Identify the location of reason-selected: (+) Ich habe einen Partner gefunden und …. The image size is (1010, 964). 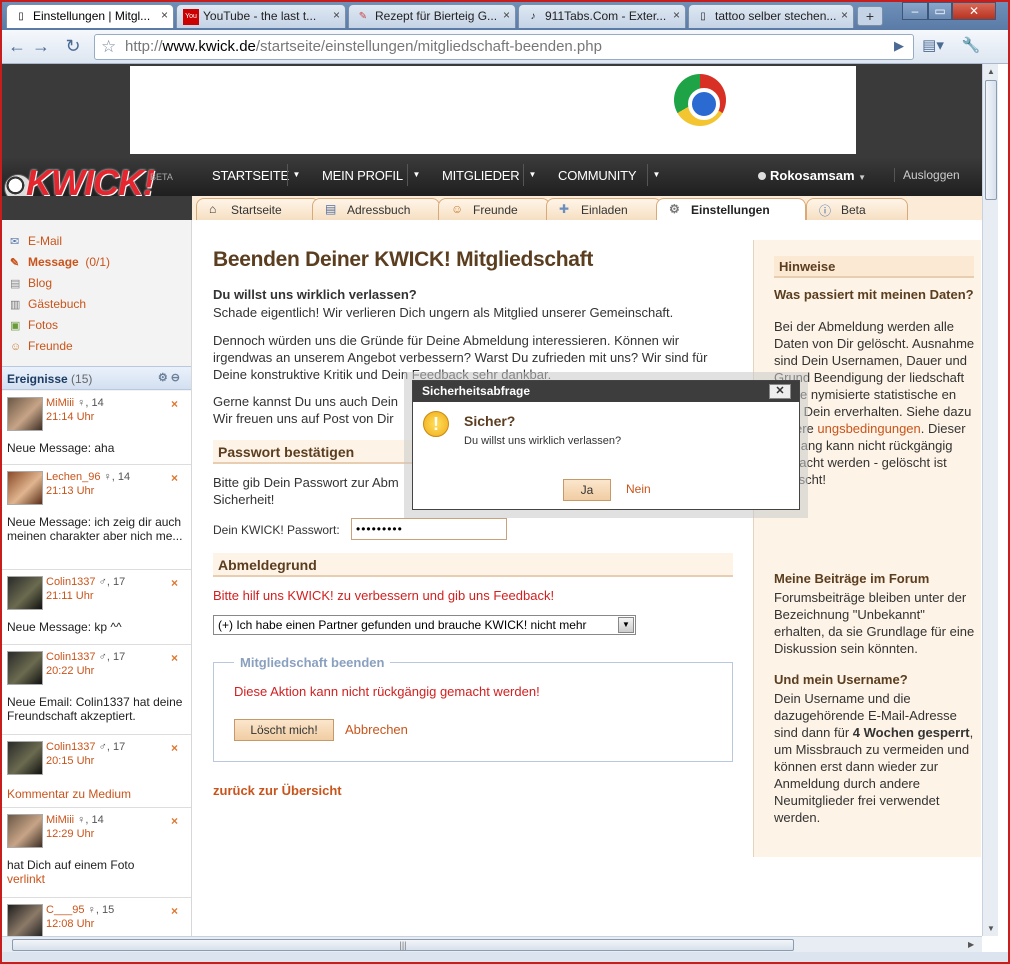
(402, 625).